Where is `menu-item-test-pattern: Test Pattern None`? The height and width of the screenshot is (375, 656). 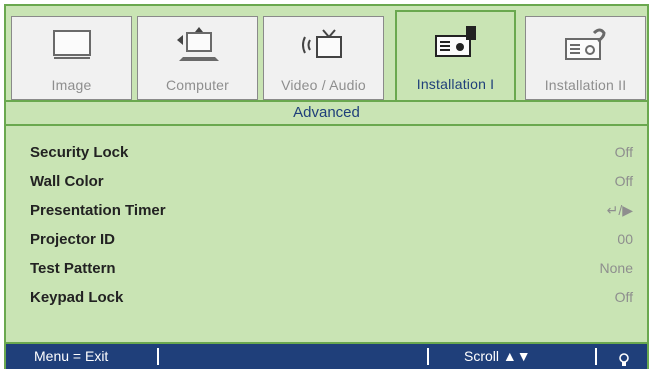 menu-item-test-pattern: Test Pattern None is located at coordinates (326, 268).